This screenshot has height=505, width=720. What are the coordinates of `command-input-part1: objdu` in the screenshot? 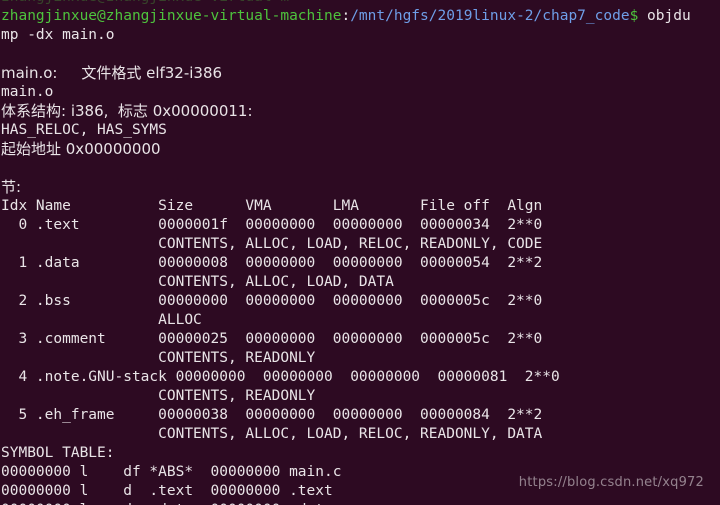 It's located at (664, 16).